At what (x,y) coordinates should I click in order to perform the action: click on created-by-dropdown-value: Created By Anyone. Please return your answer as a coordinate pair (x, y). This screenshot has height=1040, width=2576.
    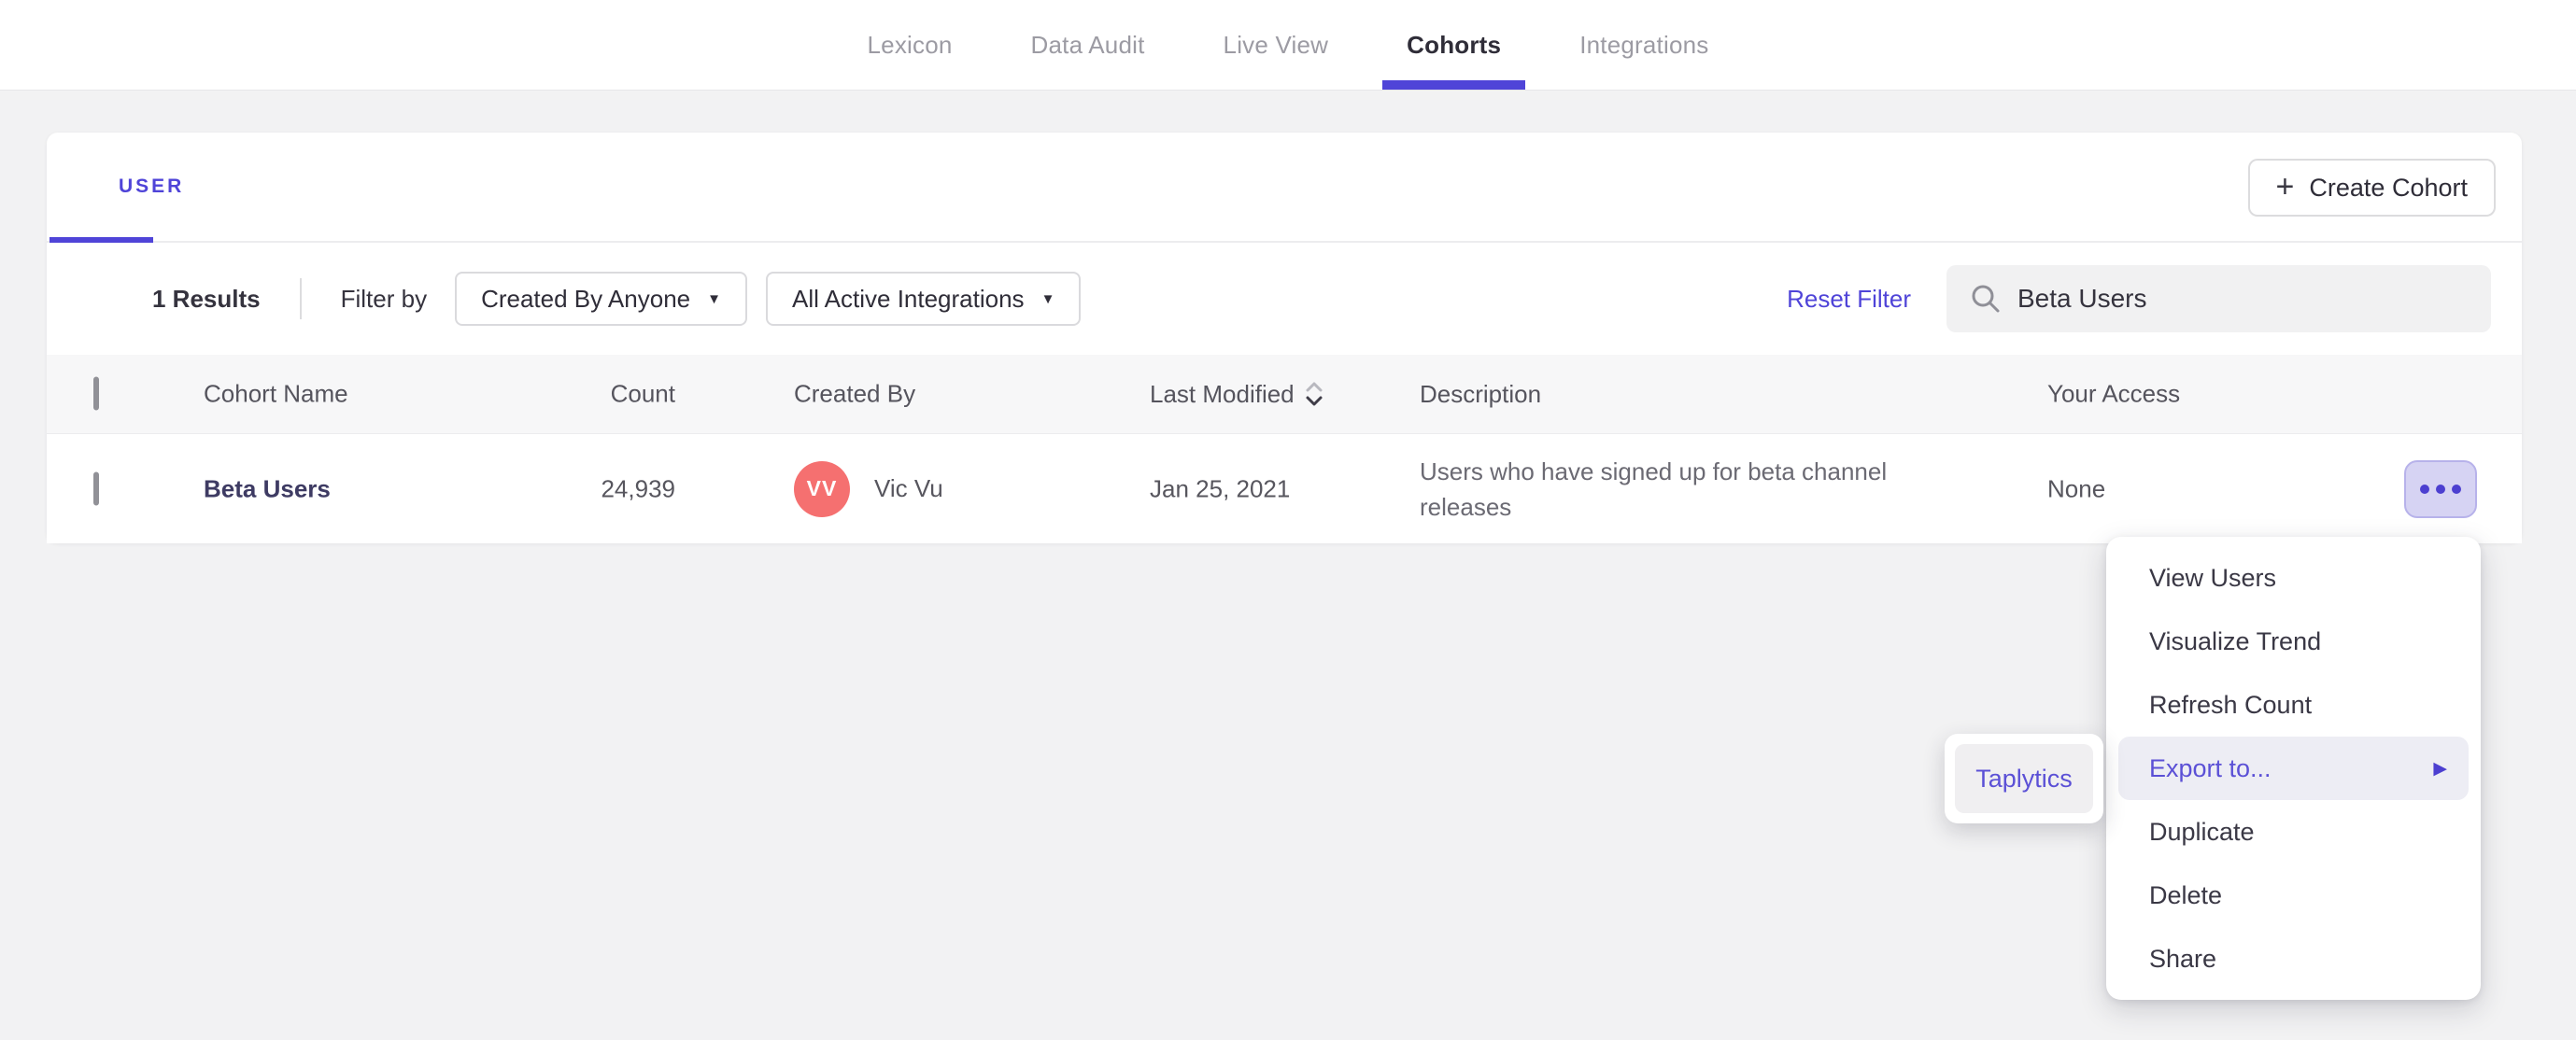
    Looking at the image, I should click on (586, 298).